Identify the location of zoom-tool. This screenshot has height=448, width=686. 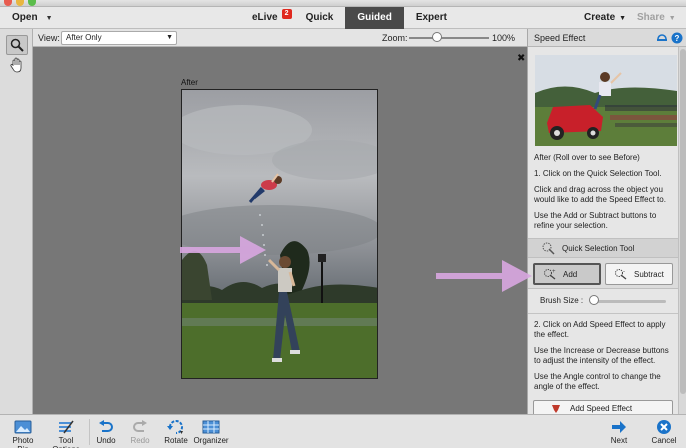
(17, 45).